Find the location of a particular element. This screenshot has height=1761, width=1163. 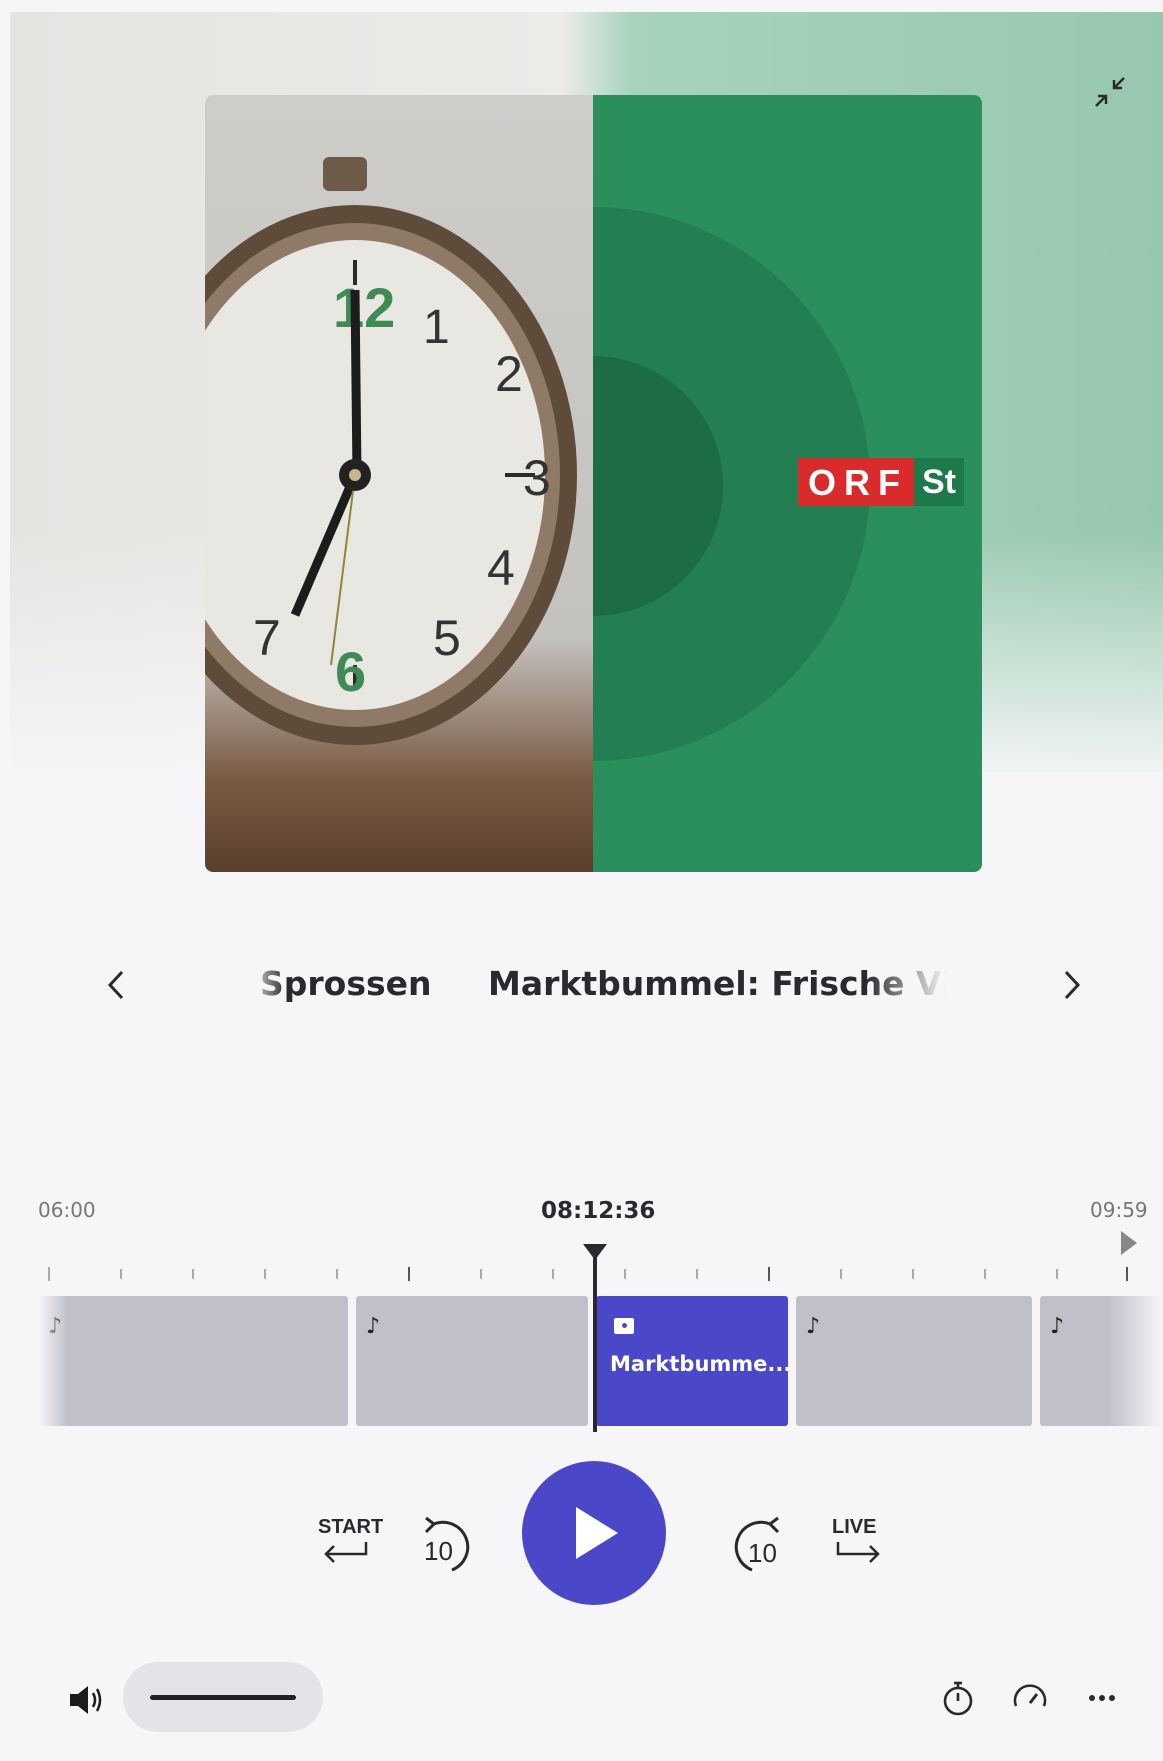

title-carousel: Sprossen Marktbummel: Frische Vita is located at coordinates (586, 985).